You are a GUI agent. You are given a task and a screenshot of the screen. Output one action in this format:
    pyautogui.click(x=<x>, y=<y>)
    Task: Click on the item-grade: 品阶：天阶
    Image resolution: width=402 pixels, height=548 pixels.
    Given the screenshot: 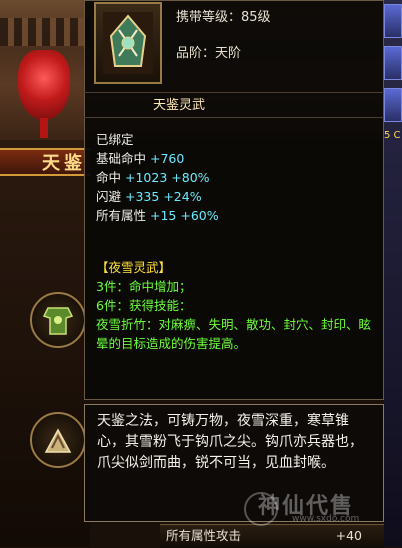 What is the action you would take?
    pyautogui.click(x=209, y=53)
    